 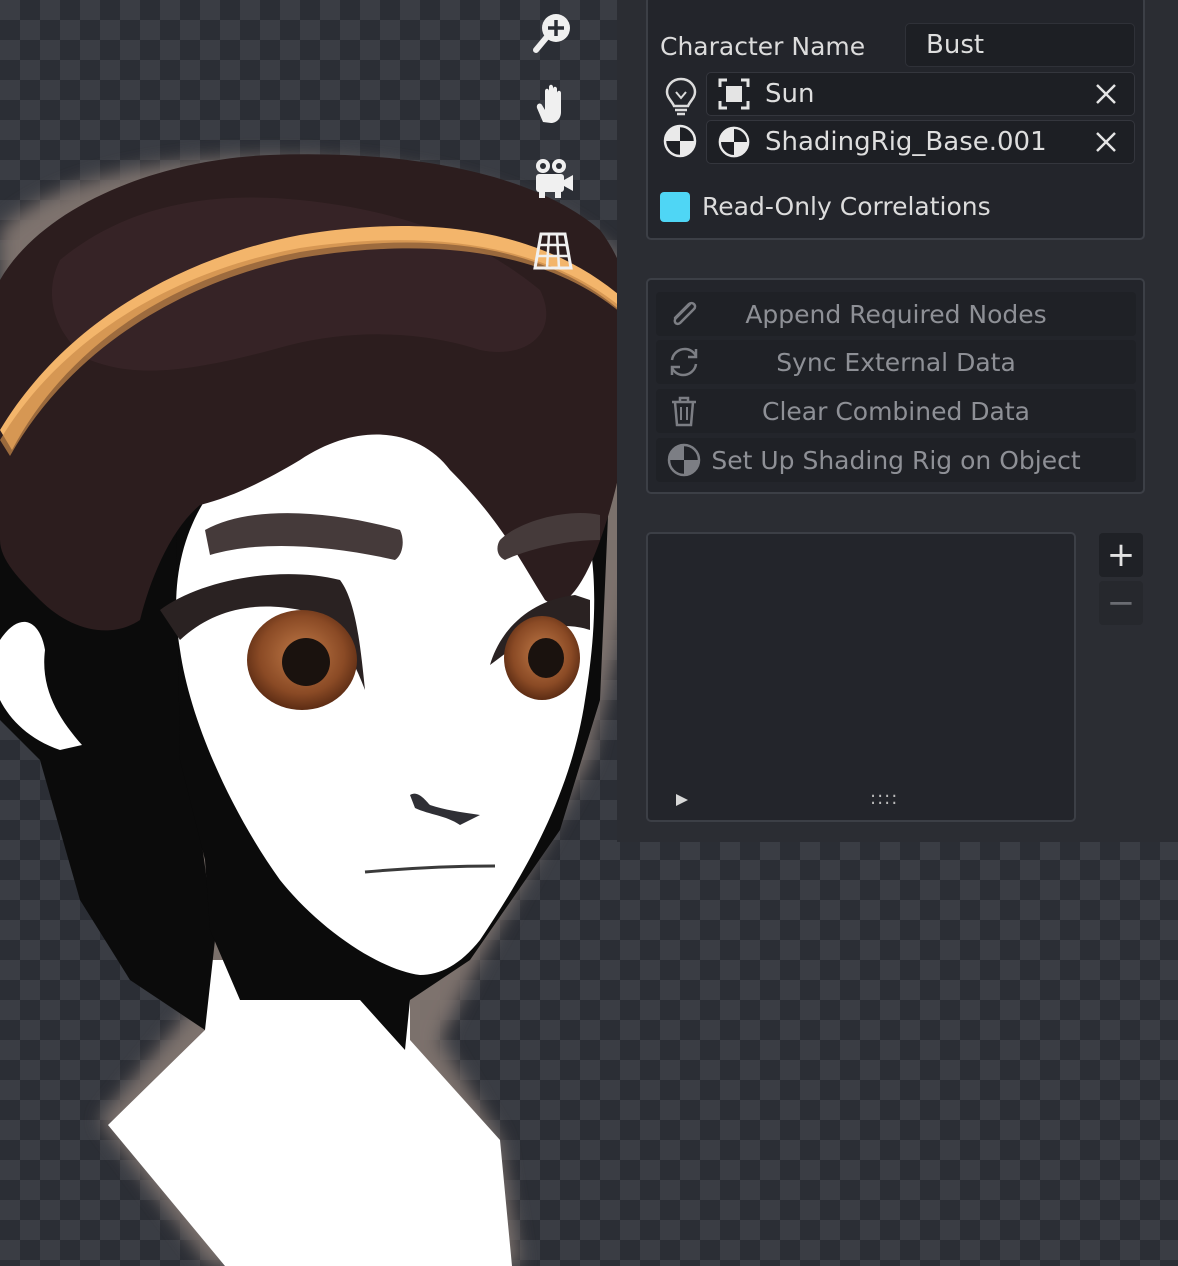 I want to click on perspective-toggle-button, so click(x=553, y=250).